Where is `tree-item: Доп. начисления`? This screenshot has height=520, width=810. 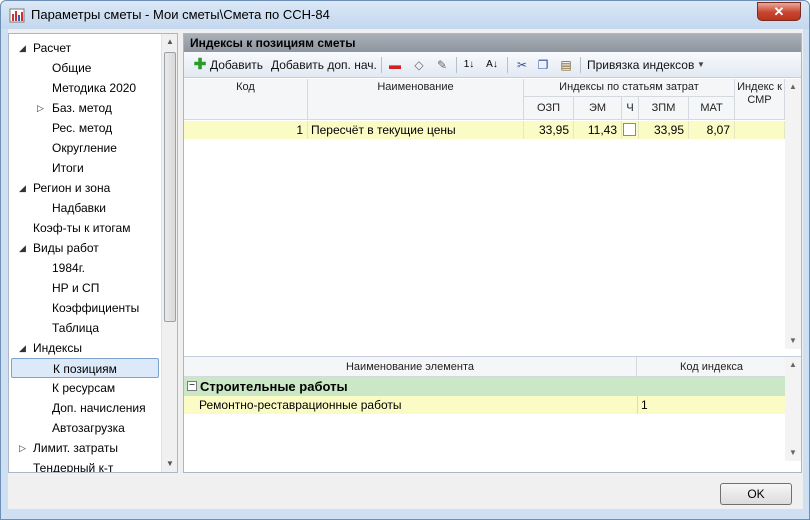
tree-item: Доп. начисления is located at coordinates (85, 408).